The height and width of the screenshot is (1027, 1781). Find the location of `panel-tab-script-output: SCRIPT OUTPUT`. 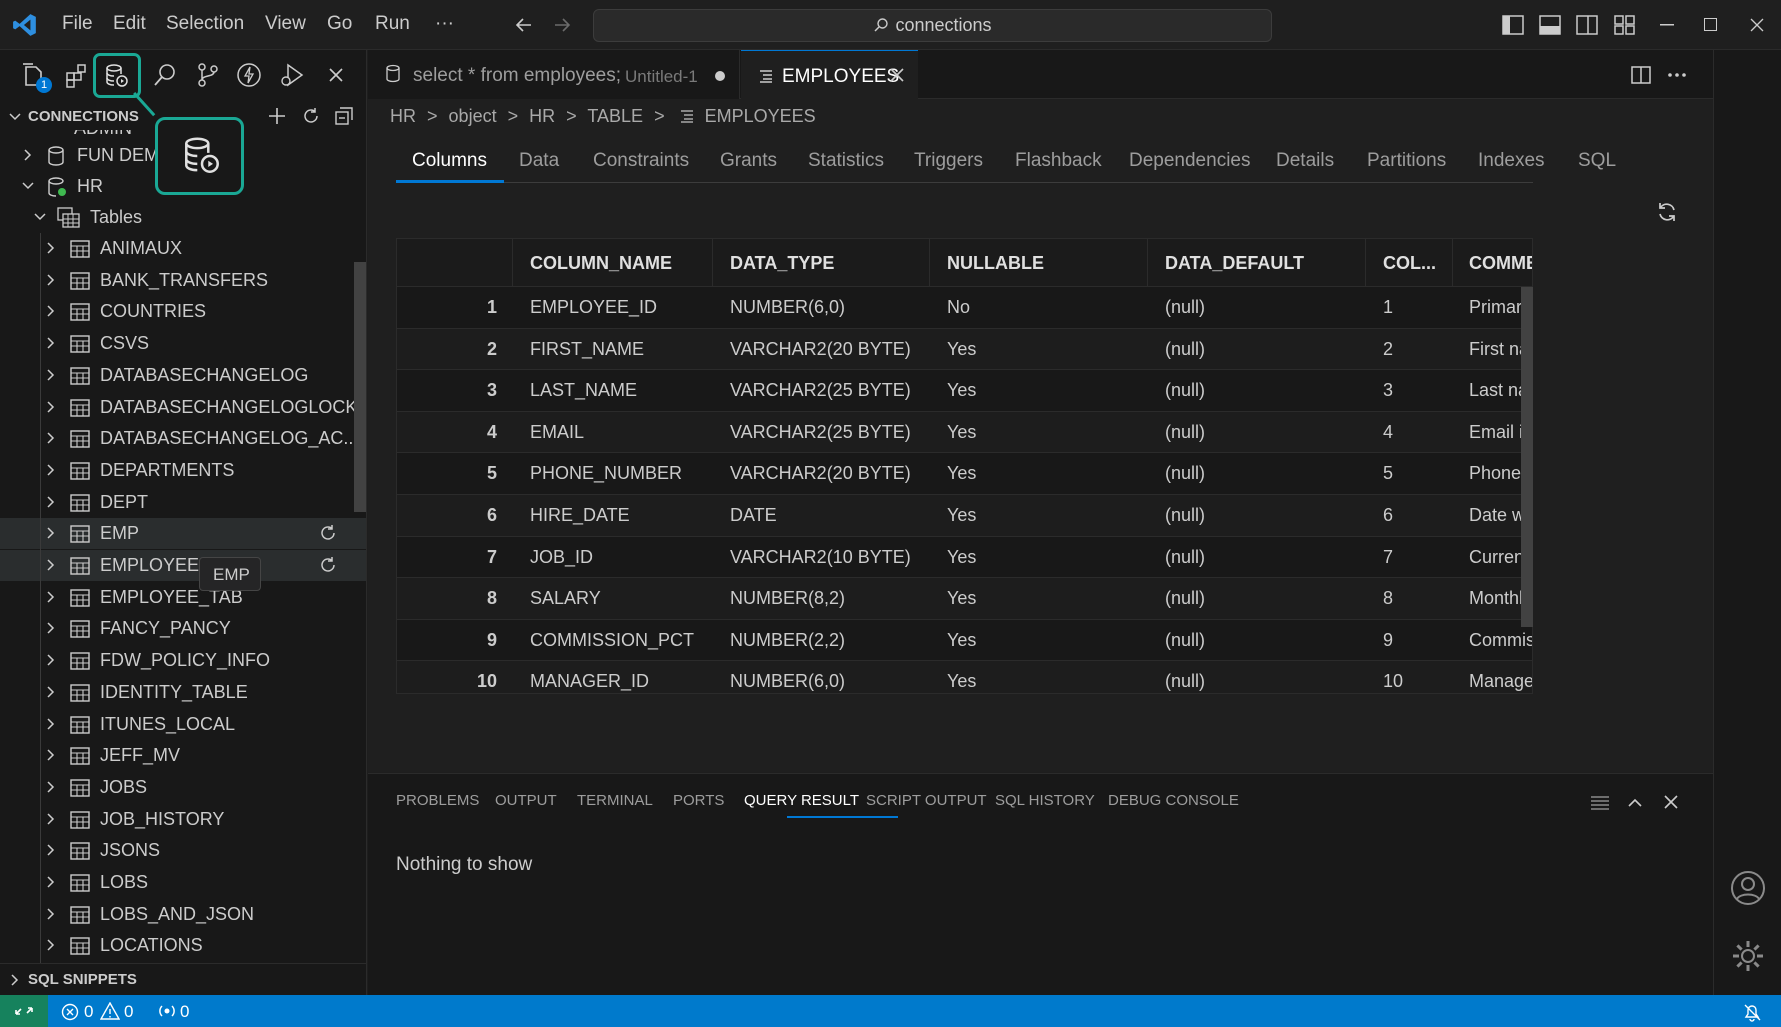

panel-tab-script-output: SCRIPT OUTPUT is located at coordinates (926, 800).